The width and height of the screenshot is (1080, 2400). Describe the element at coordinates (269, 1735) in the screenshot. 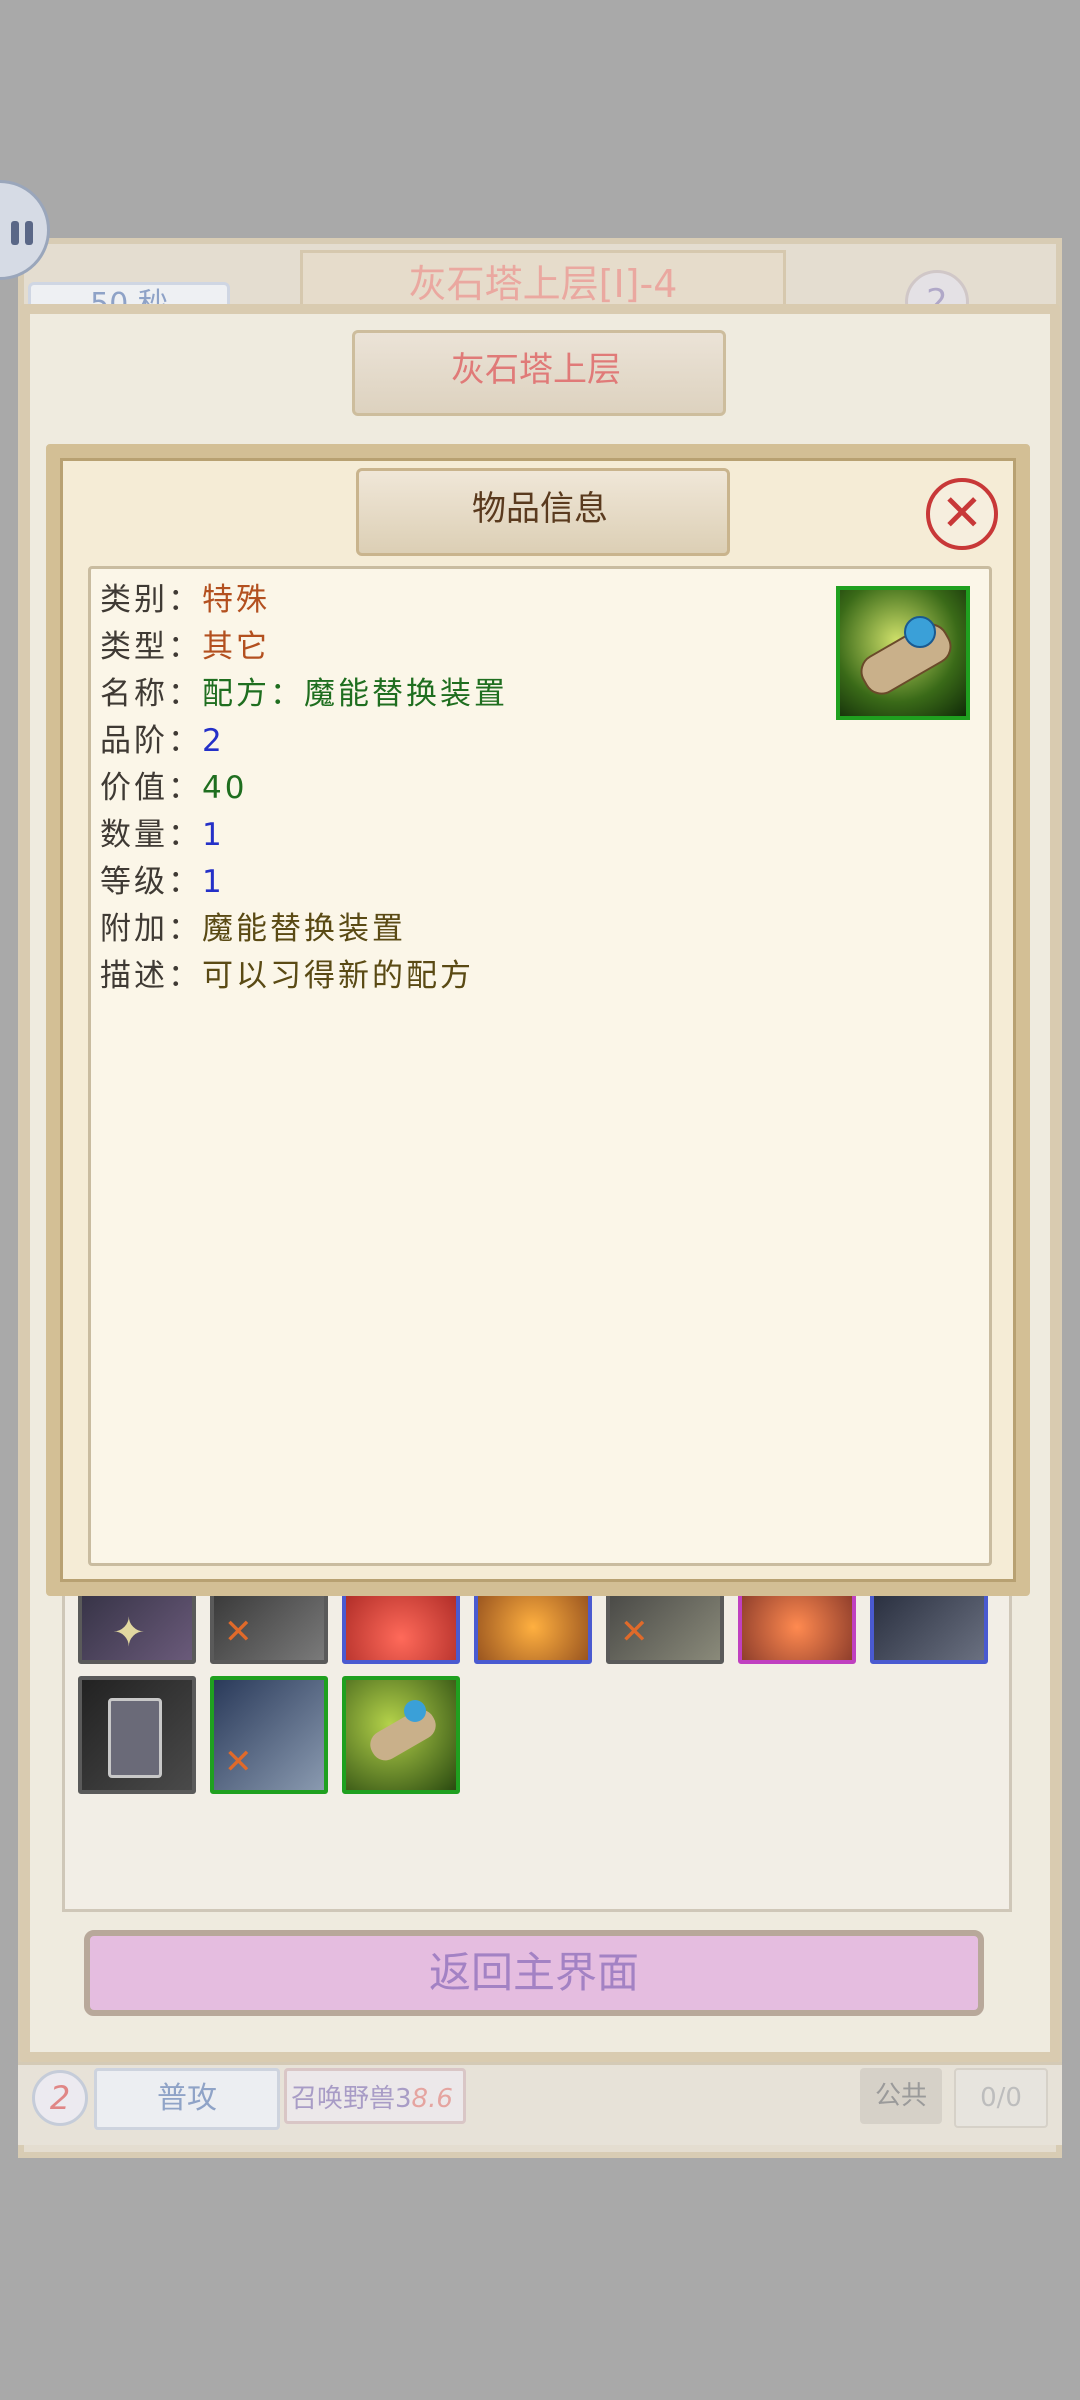

I see `inventory-slot-blue-armor: ✕` at that location.